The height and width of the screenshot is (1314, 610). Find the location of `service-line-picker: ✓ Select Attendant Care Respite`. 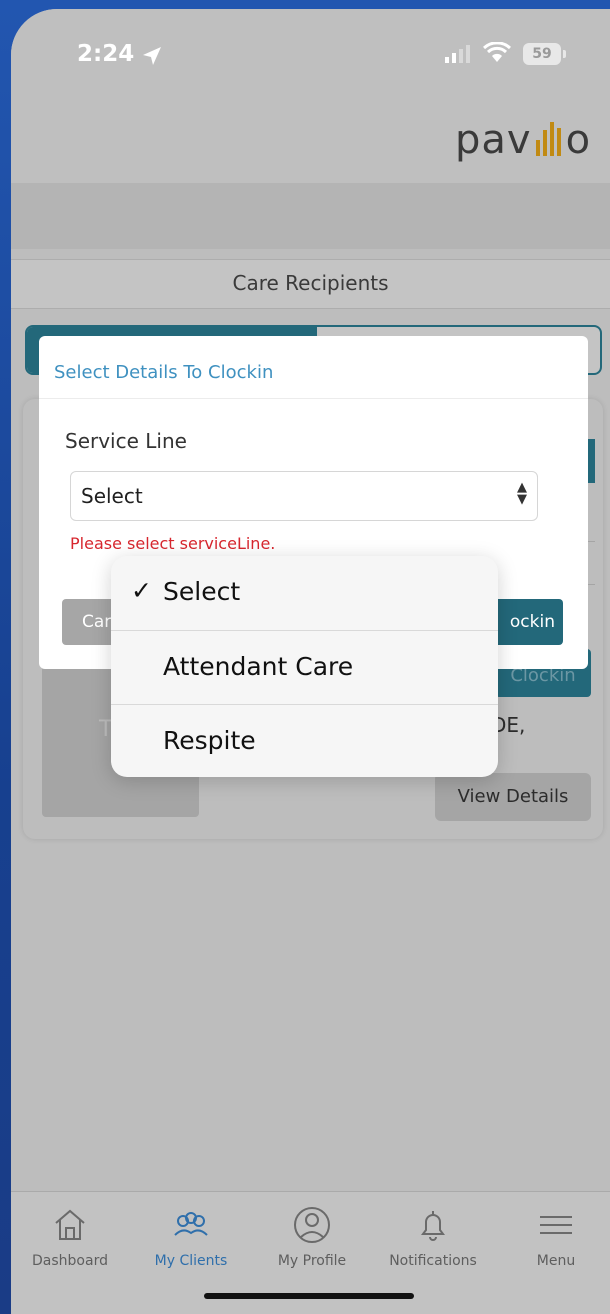

service-line-picker: ✓ Select Attendant Care Respite is located at coordinates (304, 666).